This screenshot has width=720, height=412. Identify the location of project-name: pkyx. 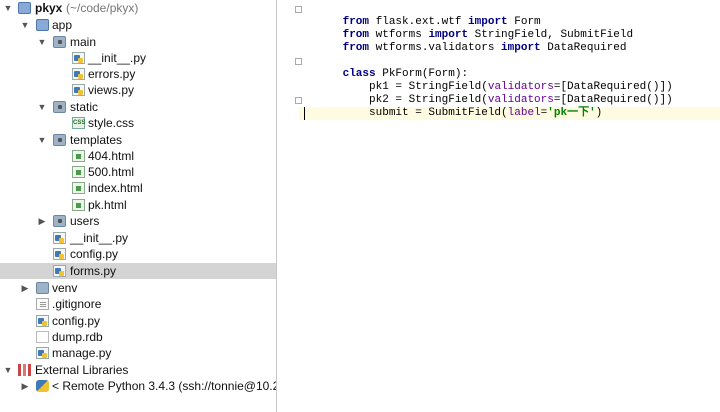
(49, 8).